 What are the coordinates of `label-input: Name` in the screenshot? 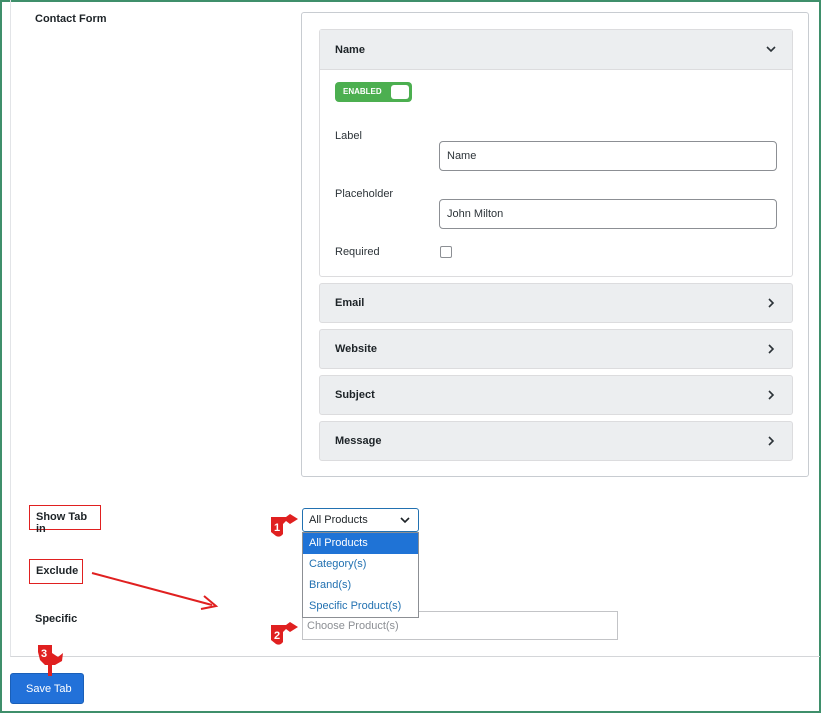 It's located at (608, 156).